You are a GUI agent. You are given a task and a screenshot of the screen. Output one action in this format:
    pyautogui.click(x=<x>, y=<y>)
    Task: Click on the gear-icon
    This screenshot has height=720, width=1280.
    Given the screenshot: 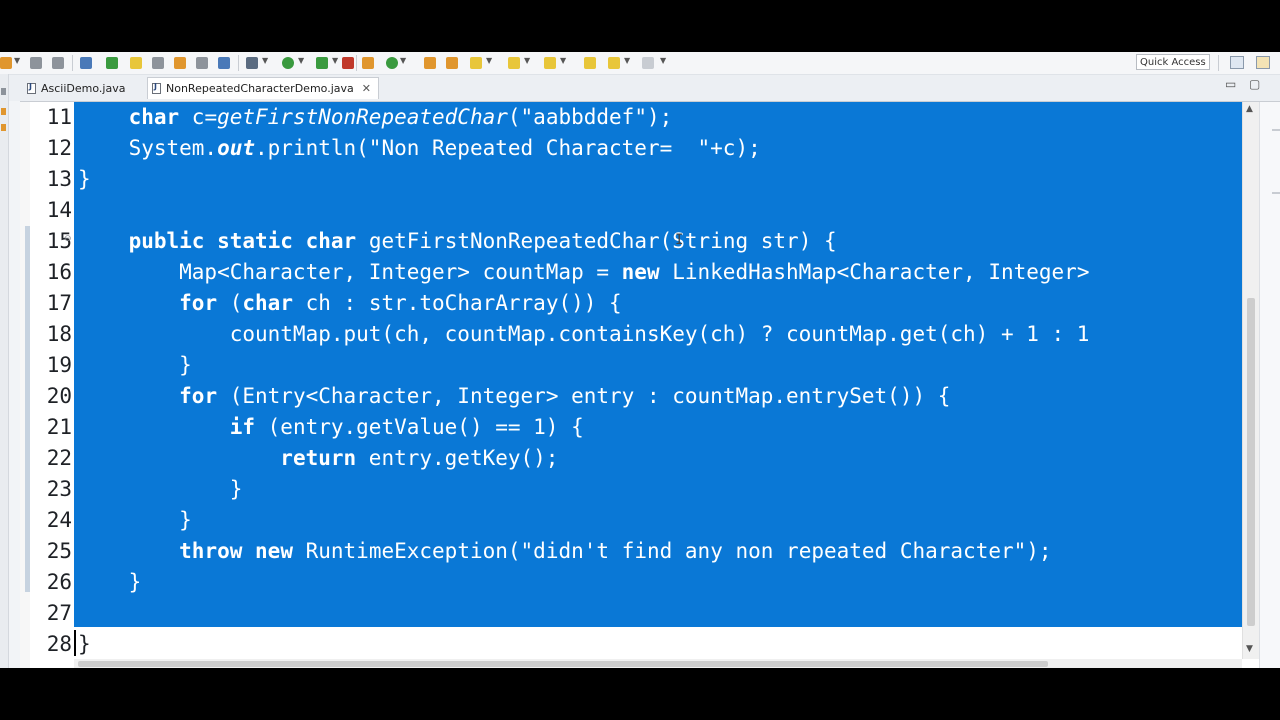 What is the action you would take?
    pyautogui.click(x=252, y=63)
    